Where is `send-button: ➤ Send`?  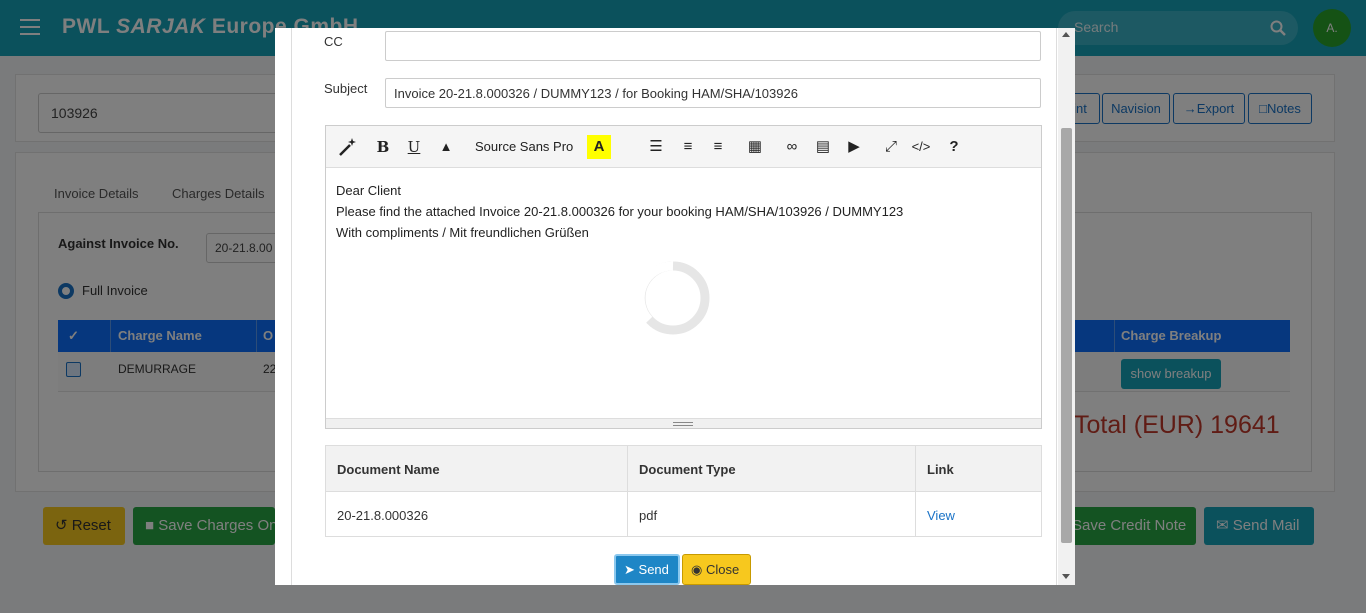
send-button: ➤ Send is located at coordinates (647, 569).